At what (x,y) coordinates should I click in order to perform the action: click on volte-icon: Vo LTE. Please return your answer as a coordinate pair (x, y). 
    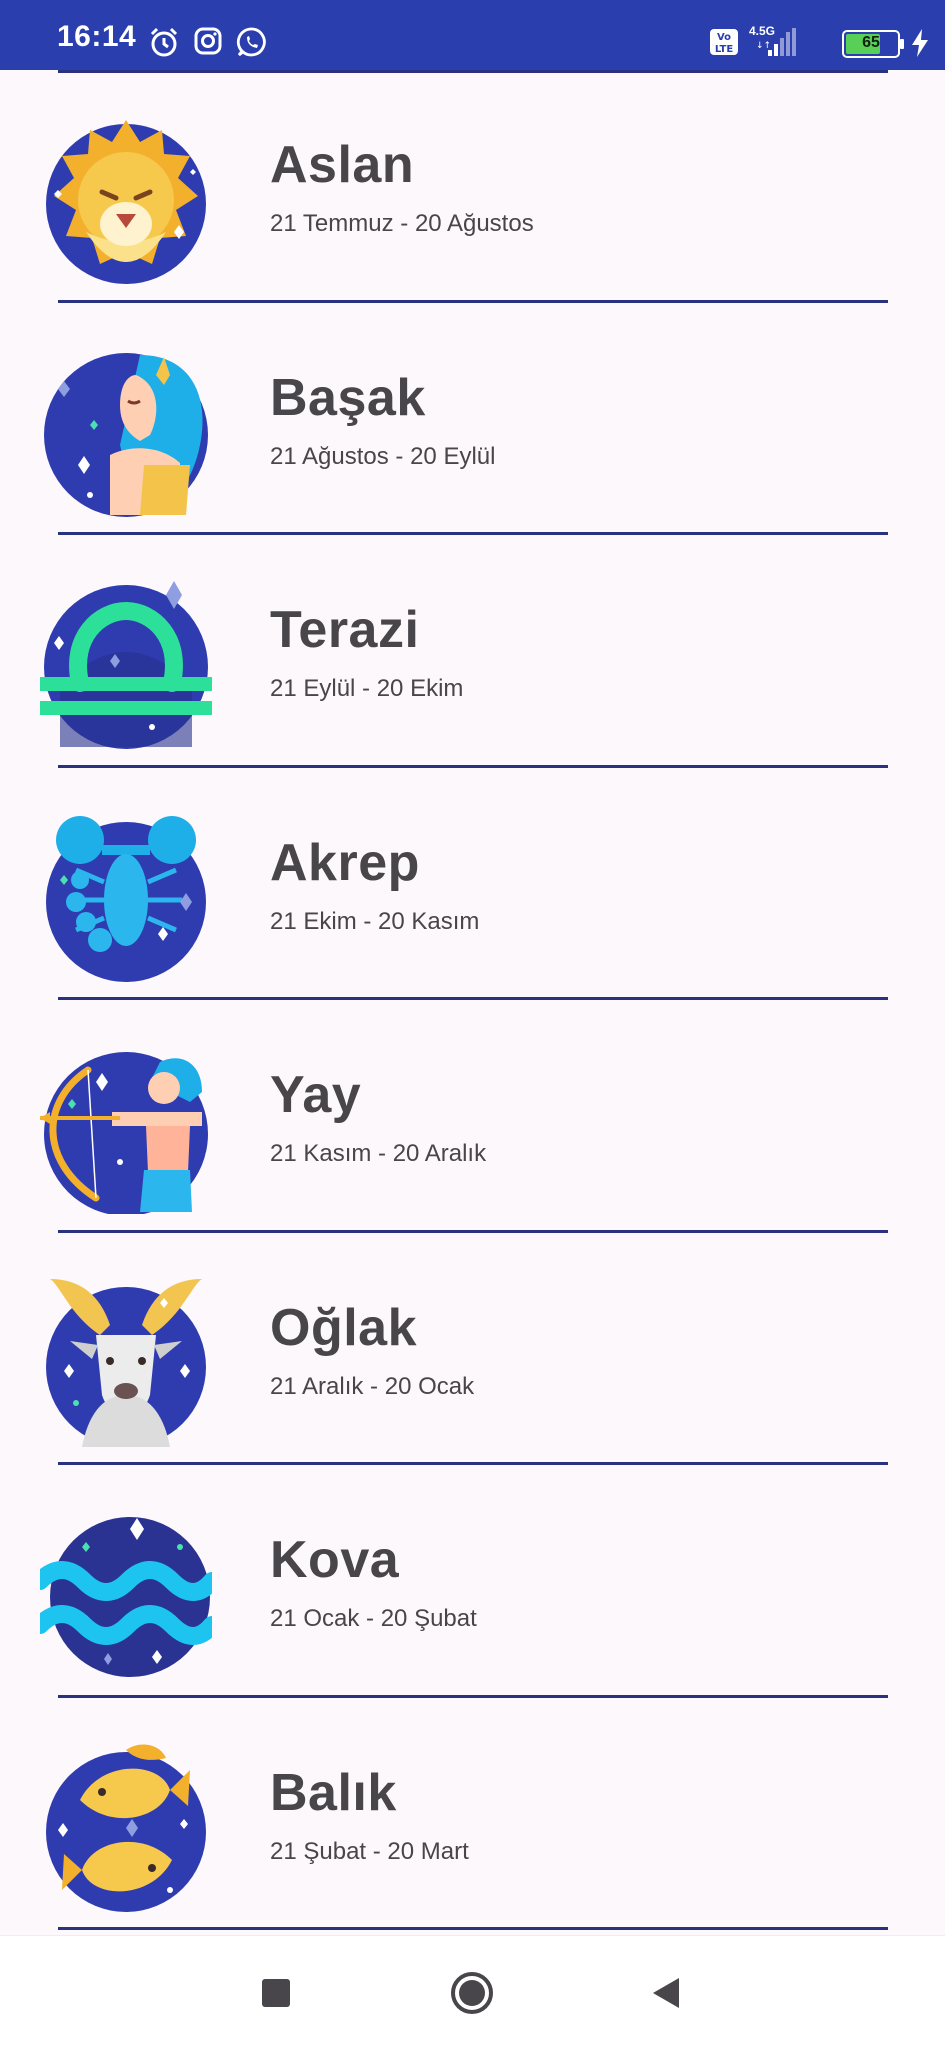
    Looking at the image, I should click on (724, 42).